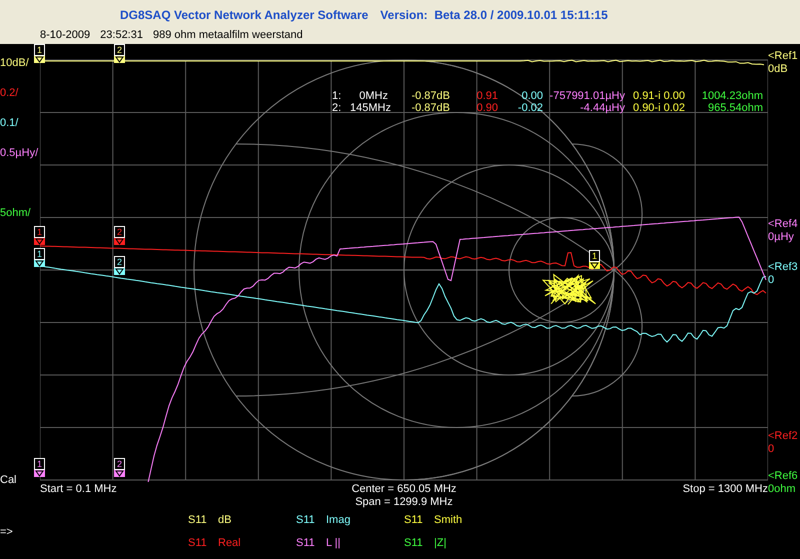 This screenshot has width=800, height=559. Describe the element at coordinates (19, 153) in the screenshot. I see `scale-label: 0.5µHy/` at that location.